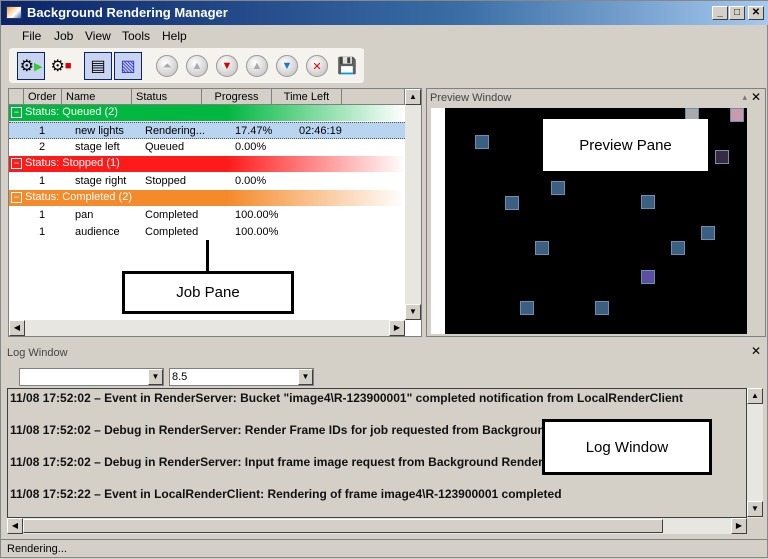  Describe the element at coordinates (127, 12) in the screenshot. I see `window-title: Background Rendering Manager` at that location.